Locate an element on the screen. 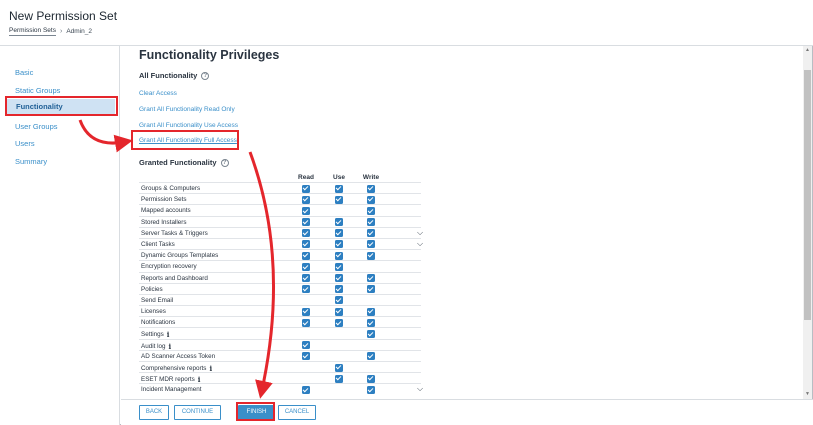 This screenshot has height=425, width=813. row-label-text: Client Tasks is located at coordinates (158, 244).